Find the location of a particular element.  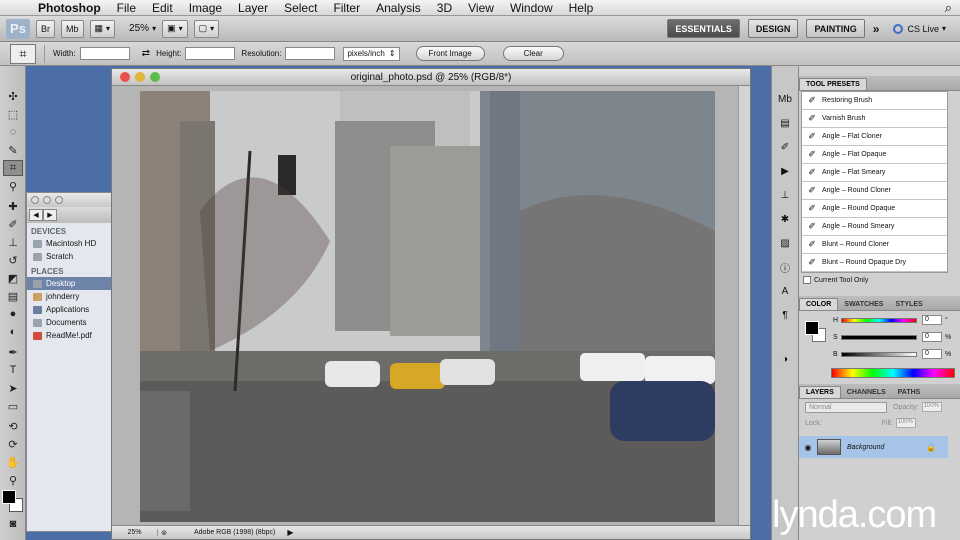

tab-swatches: SWATCHES is located at coordinates (863, 304).